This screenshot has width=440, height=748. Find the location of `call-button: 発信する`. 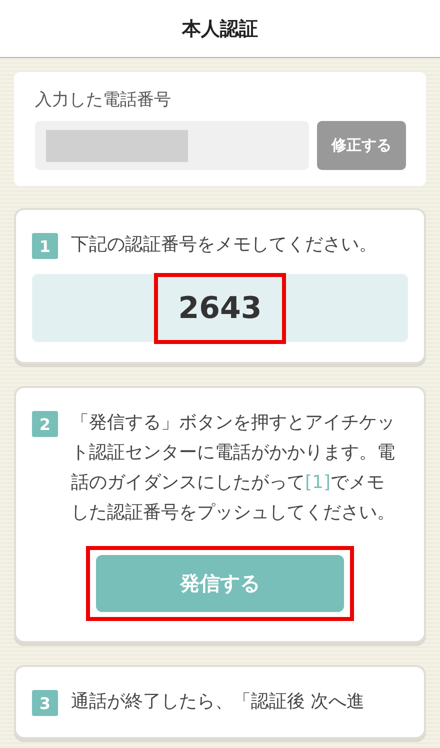

call-button: 発信する is located at coordinates (220, 583).